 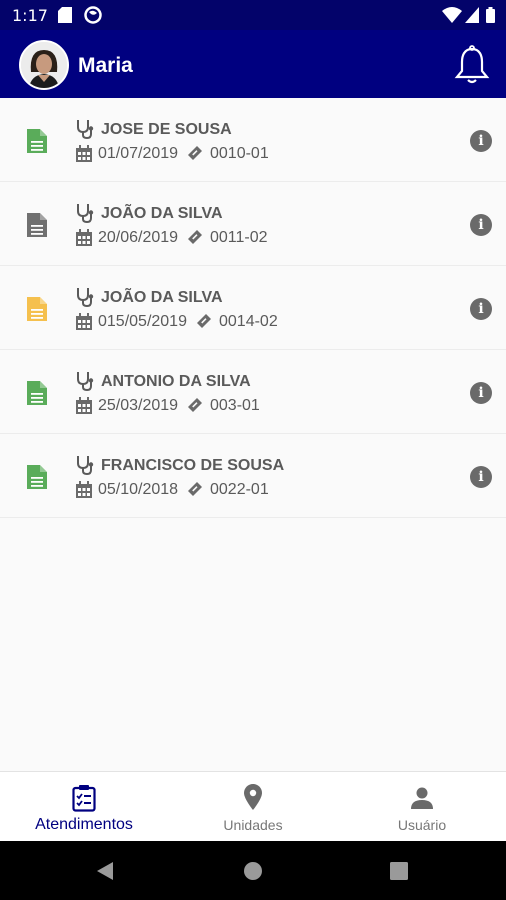 I want to click on appointment-code: 003-01, so click(x=235, y=405).